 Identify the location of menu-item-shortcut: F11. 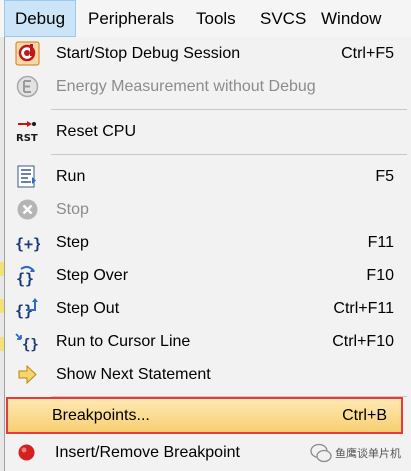
(380, 242).